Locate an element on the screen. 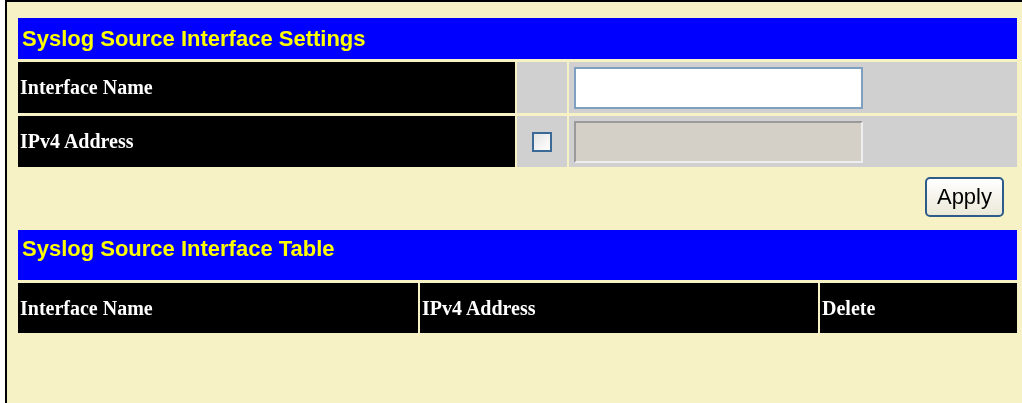 This screenshot has height=403, width=1022. column-header: Delete is located at coordinates (918, 308).